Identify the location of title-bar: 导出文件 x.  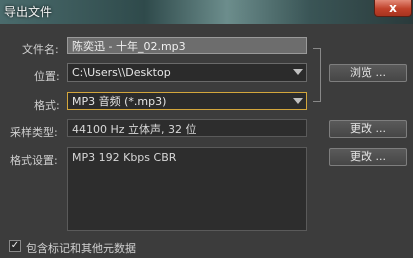
(206, 12).